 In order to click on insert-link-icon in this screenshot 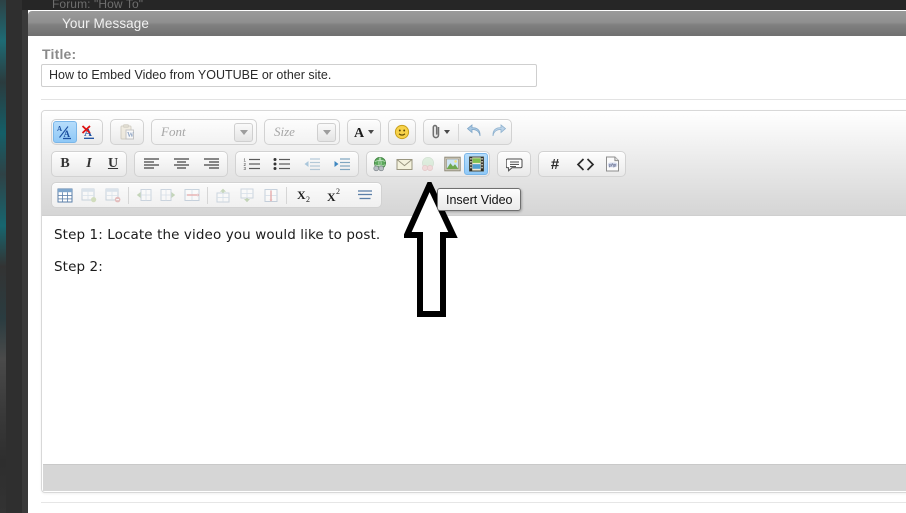, I will do `click(380, 164)`.